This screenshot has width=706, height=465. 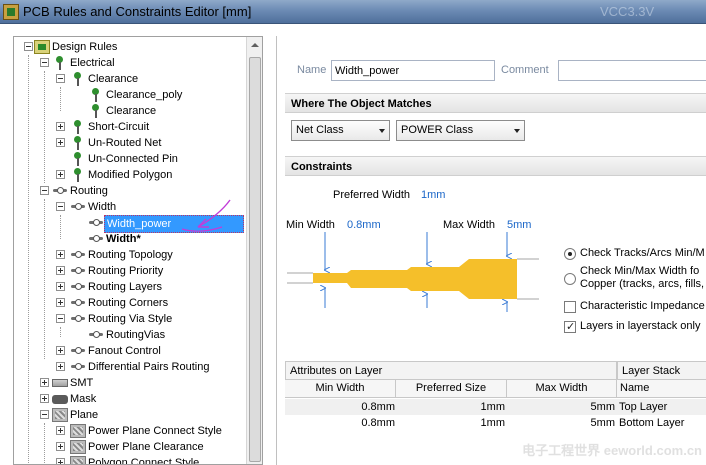 I want to click on tree-item-un-connected-pin: Un-Connected Pin, so click(x=134, y=159).